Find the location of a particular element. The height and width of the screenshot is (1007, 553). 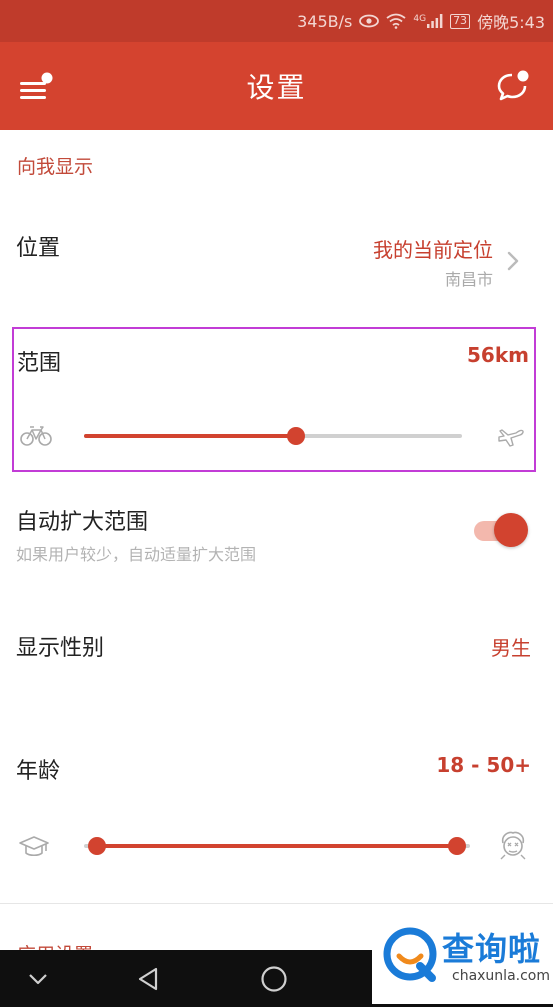

auto-expand-toggle is located at coordinates (501, 531).